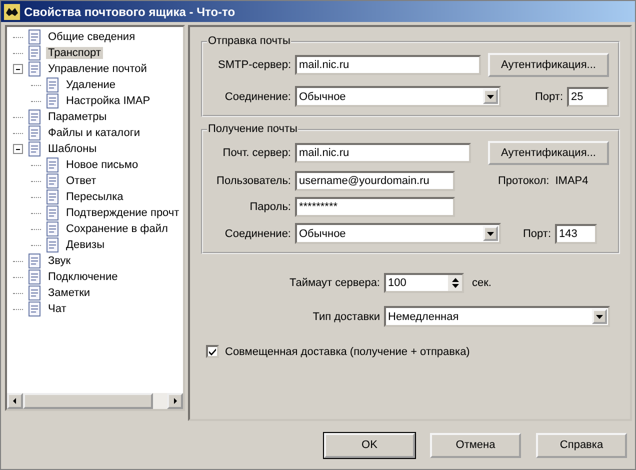 This screenshot has width=636, height=470. I want to click on field-label: Таймаут сервера:, so click(334, 283).